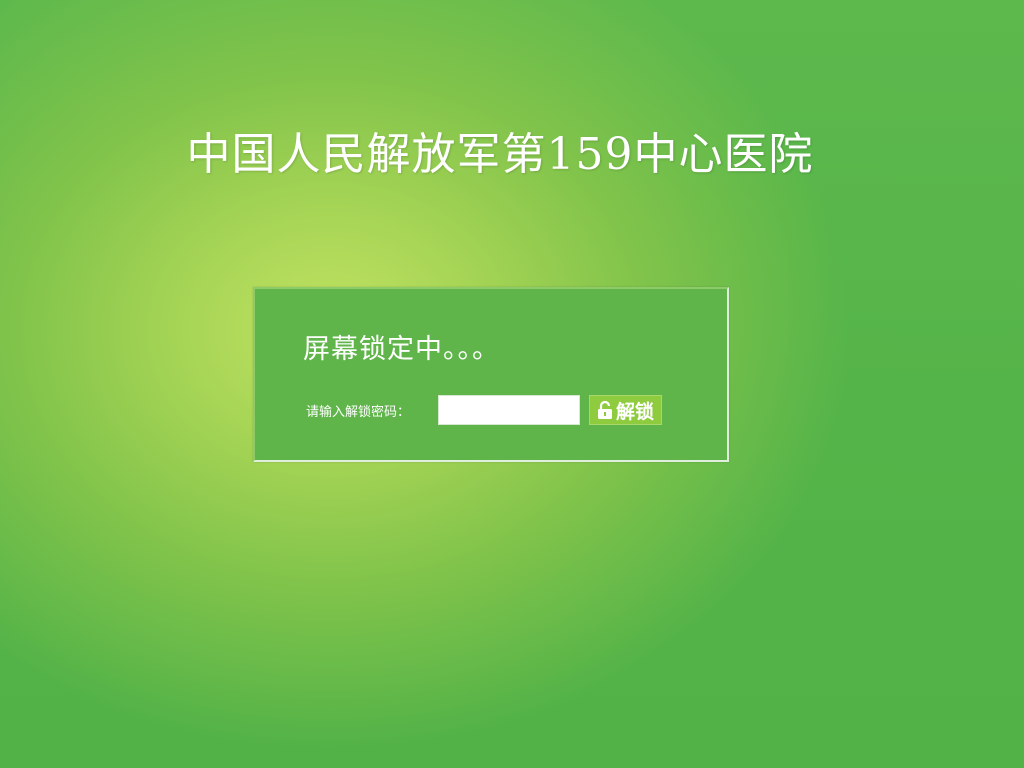 The width and height of the screenshot is (1024, 768). Describe the element at coordinates (358, 412) in the screenshot. I see `password-label: 请输入解锁密码：` at that location.